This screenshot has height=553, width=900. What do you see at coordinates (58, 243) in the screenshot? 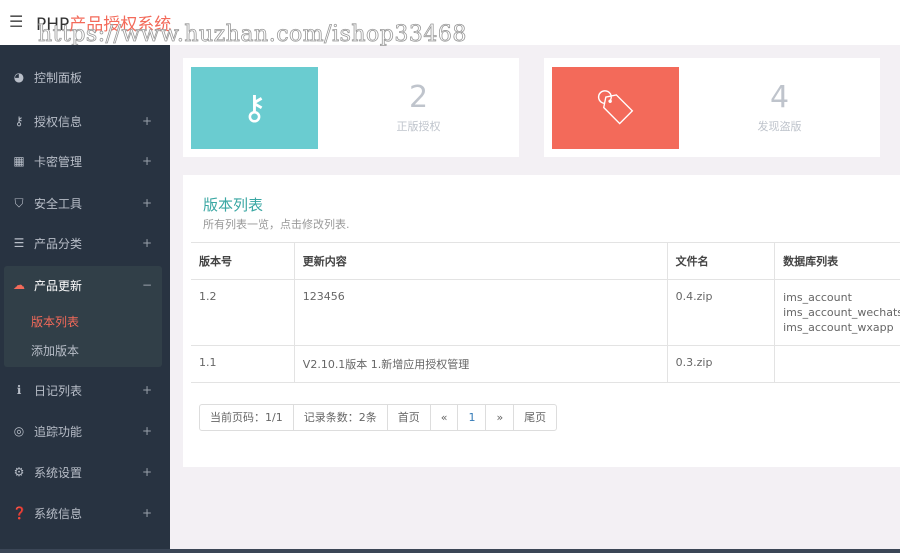
I see `sidebar-item-label: 产品分类` at bounding box center [58, 243].